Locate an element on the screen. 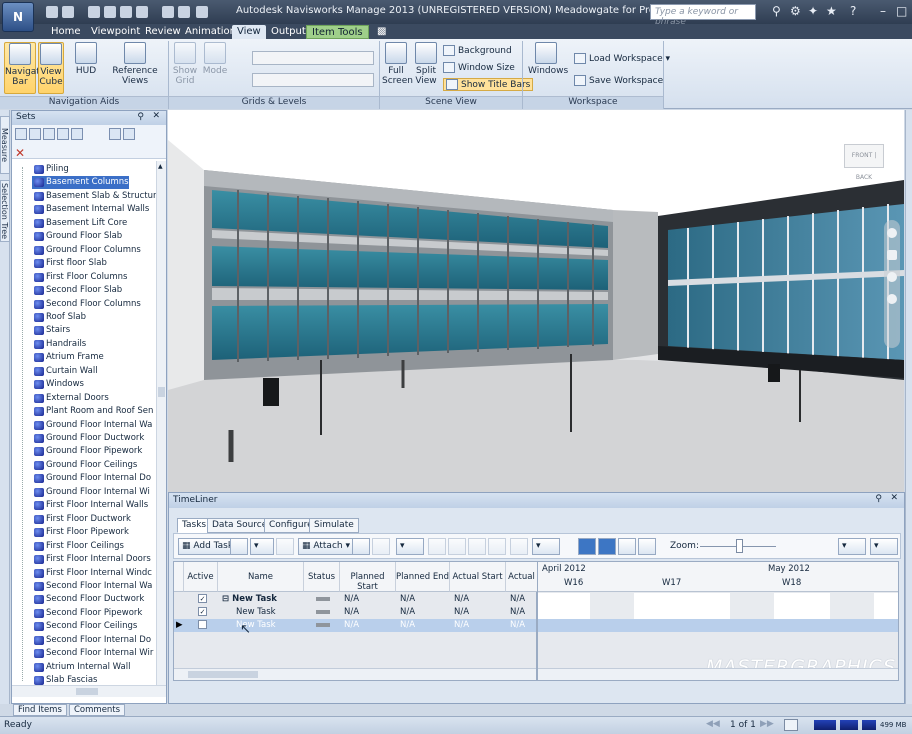 The width and height of the screenshot is (912, 734). tab-find-items: Find Items is located at coordinates (40, 710).